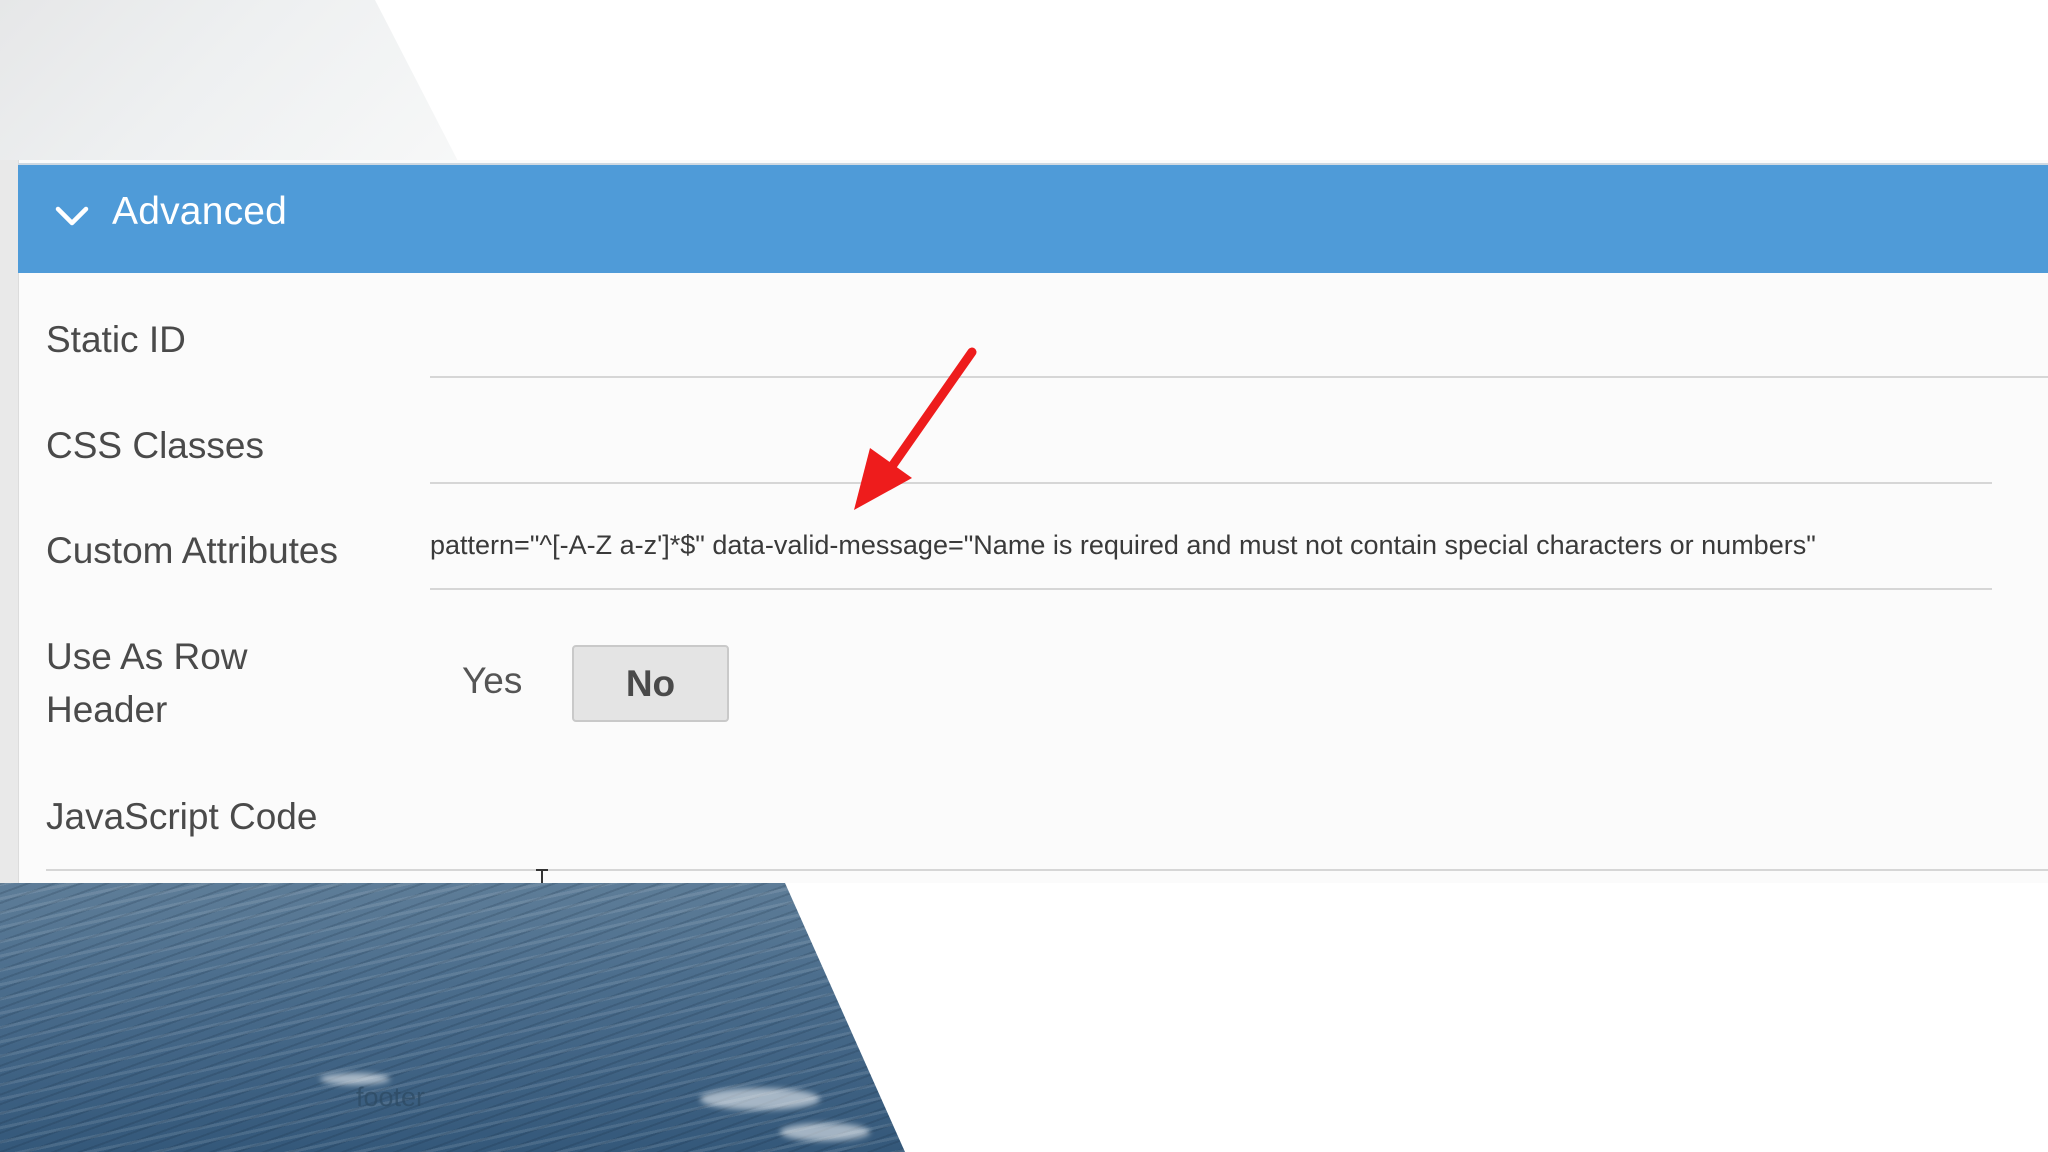  What do you see at coordinates (1211, 589) in the screenshot?
I see `custom-attributes-input` at bounding box center [1211, 589].